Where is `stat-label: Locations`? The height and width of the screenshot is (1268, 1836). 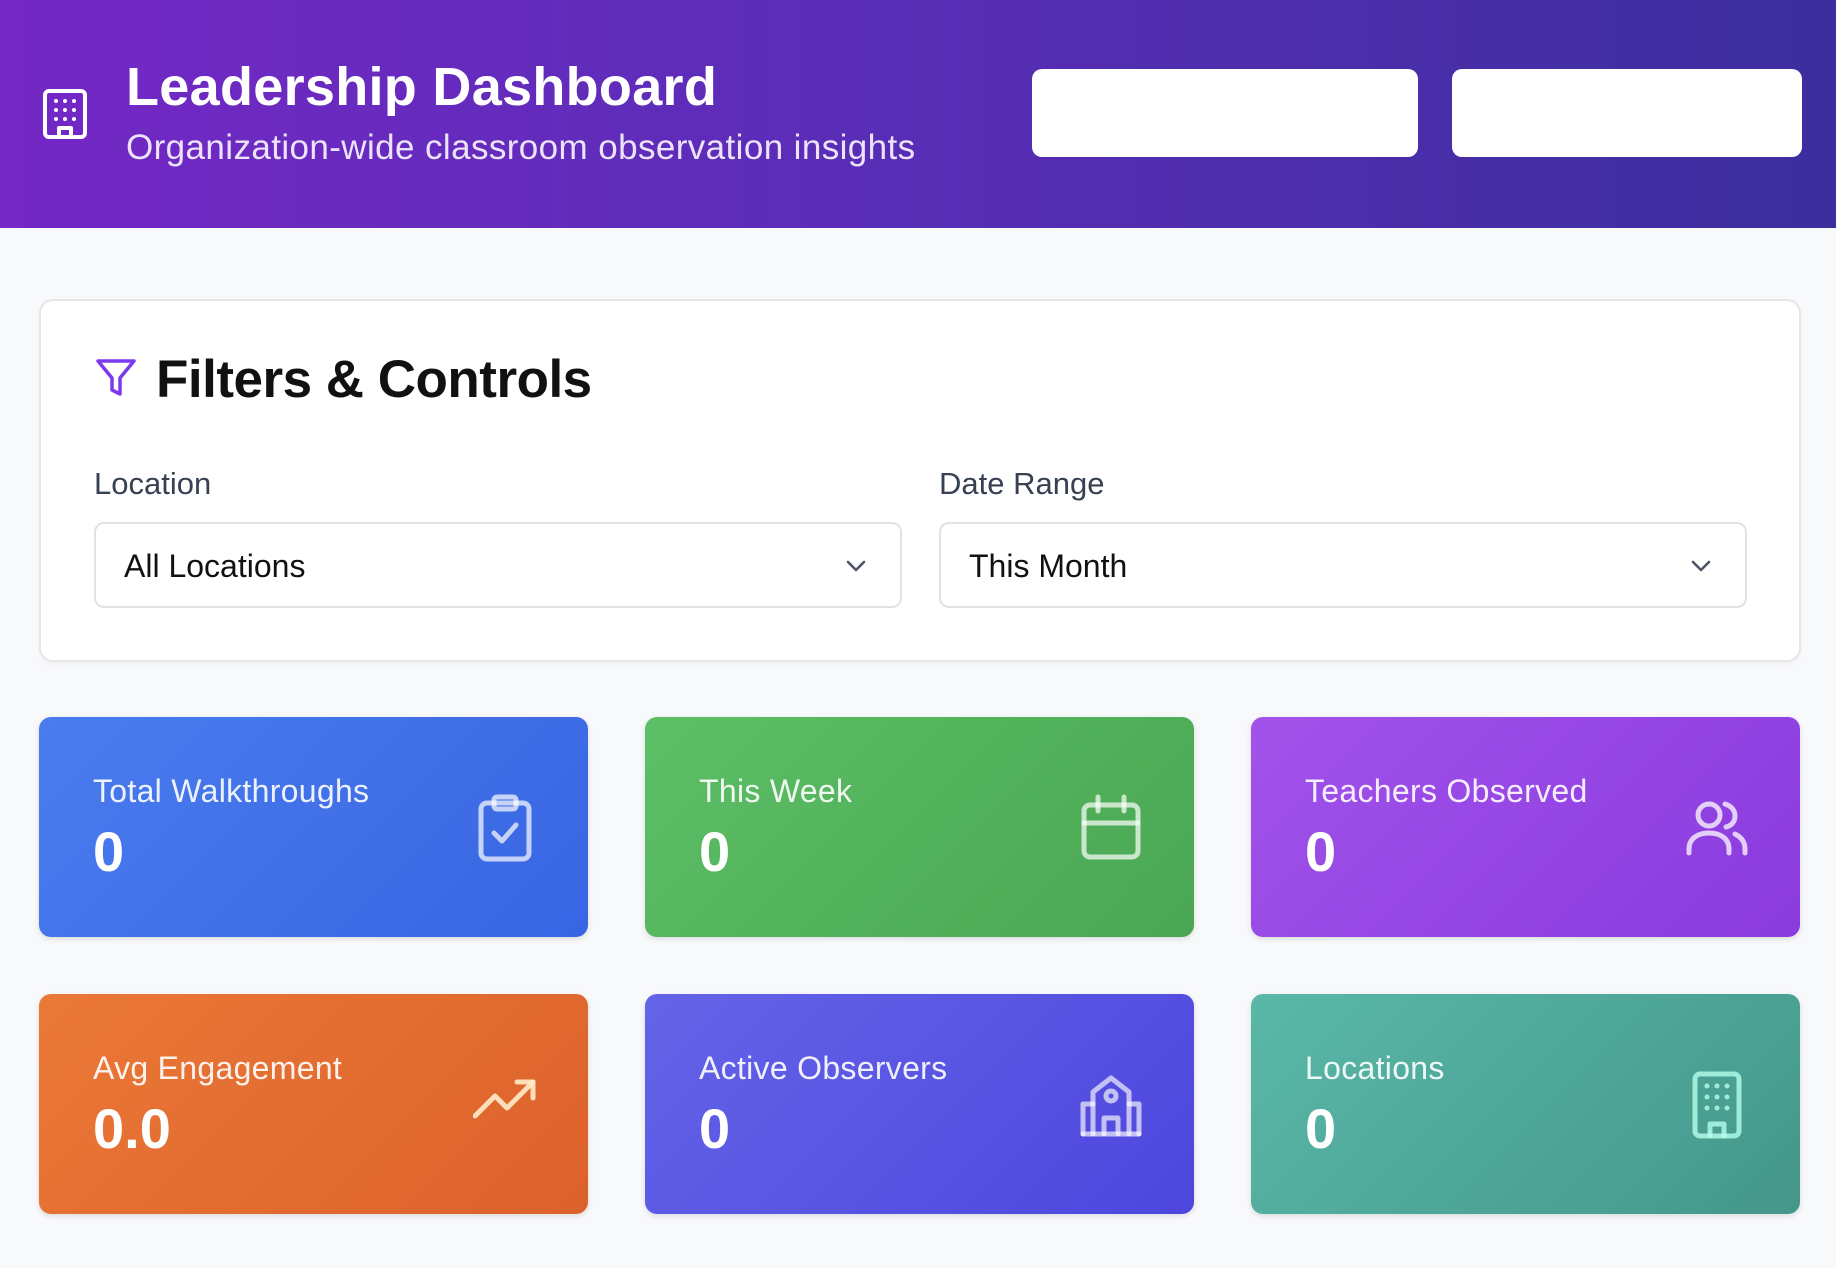 stat-label: Locations is located at coordinates (1375, 1068).